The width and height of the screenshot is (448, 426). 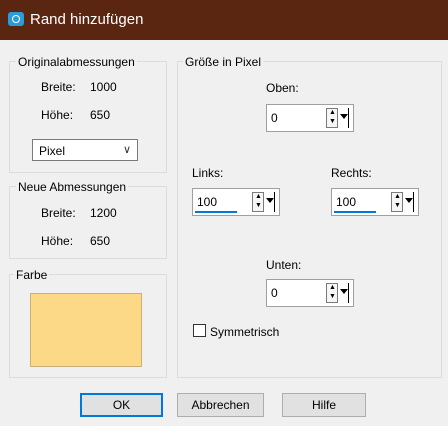 What do you see at coordinates (271, 202) in the screenshot?
I see `left-dropdown-icon` at bounding box center [271, 202].